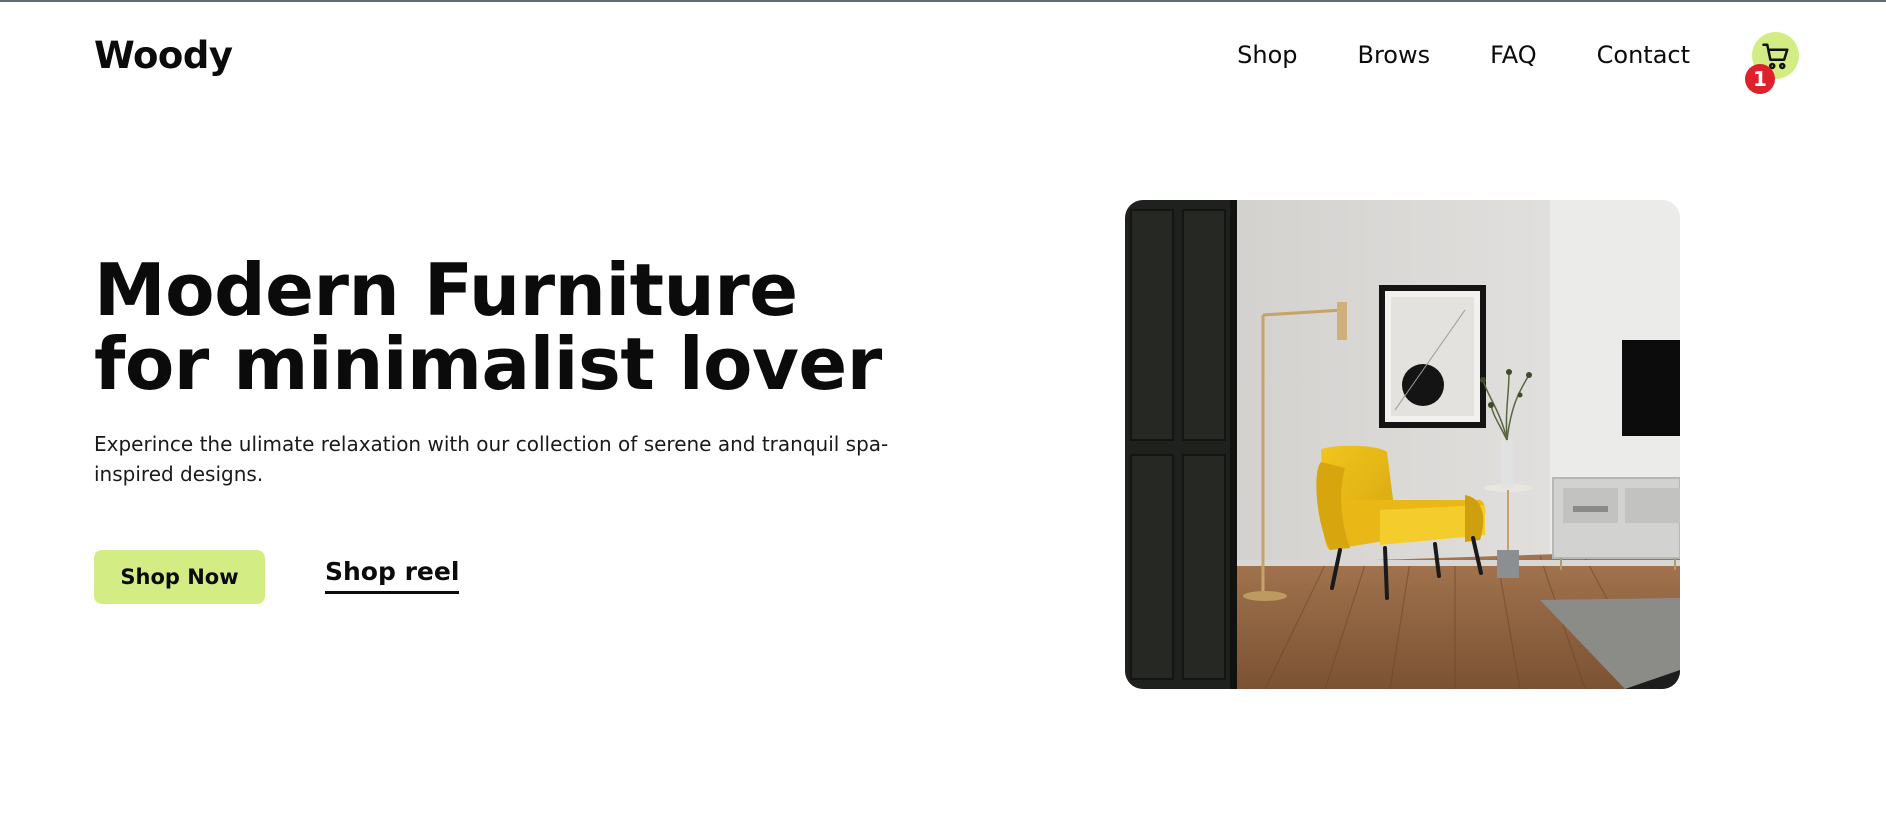 The width and height of the screenshot is (1886, 825). What do you see at coordinates (1394, 55) in the screenshot?
I see `nav-link-brows: Brows` at bounding box center [1394, 55].